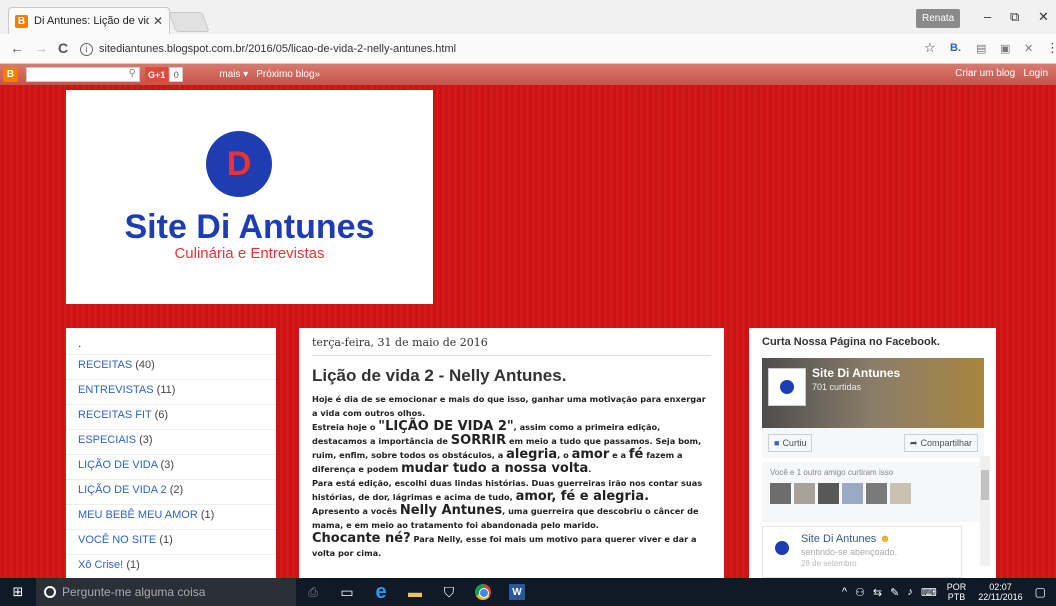  What do you see at coordinates (1043, 17) in the screenshot?
I see `close-window-icon: ✕` at bounding box center [1043, 17].